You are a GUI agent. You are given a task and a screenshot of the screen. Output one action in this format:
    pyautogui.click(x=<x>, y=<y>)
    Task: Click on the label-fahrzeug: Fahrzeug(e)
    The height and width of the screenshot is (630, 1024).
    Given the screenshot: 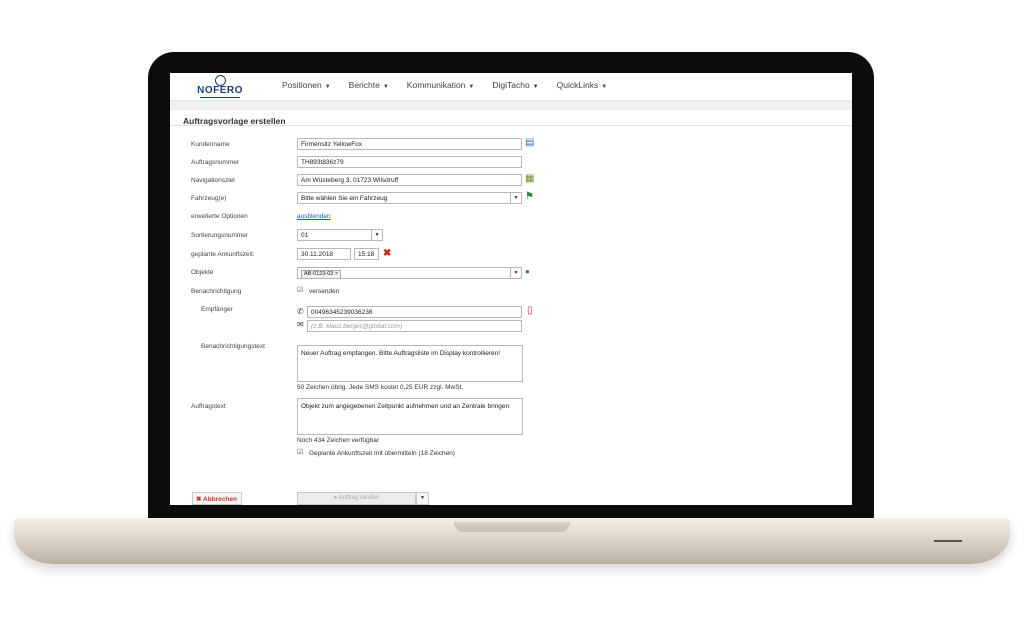 What is the action you would take?
    pyautogui.click(x=209, y=198)
    